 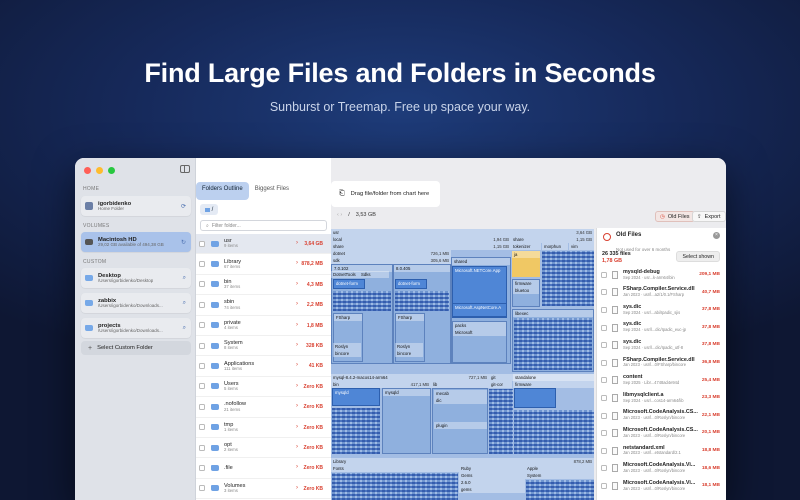 I want to click on tm-aspnetcore-block: Microsoft.AspNetCore.A, so click(x=479, y=310).